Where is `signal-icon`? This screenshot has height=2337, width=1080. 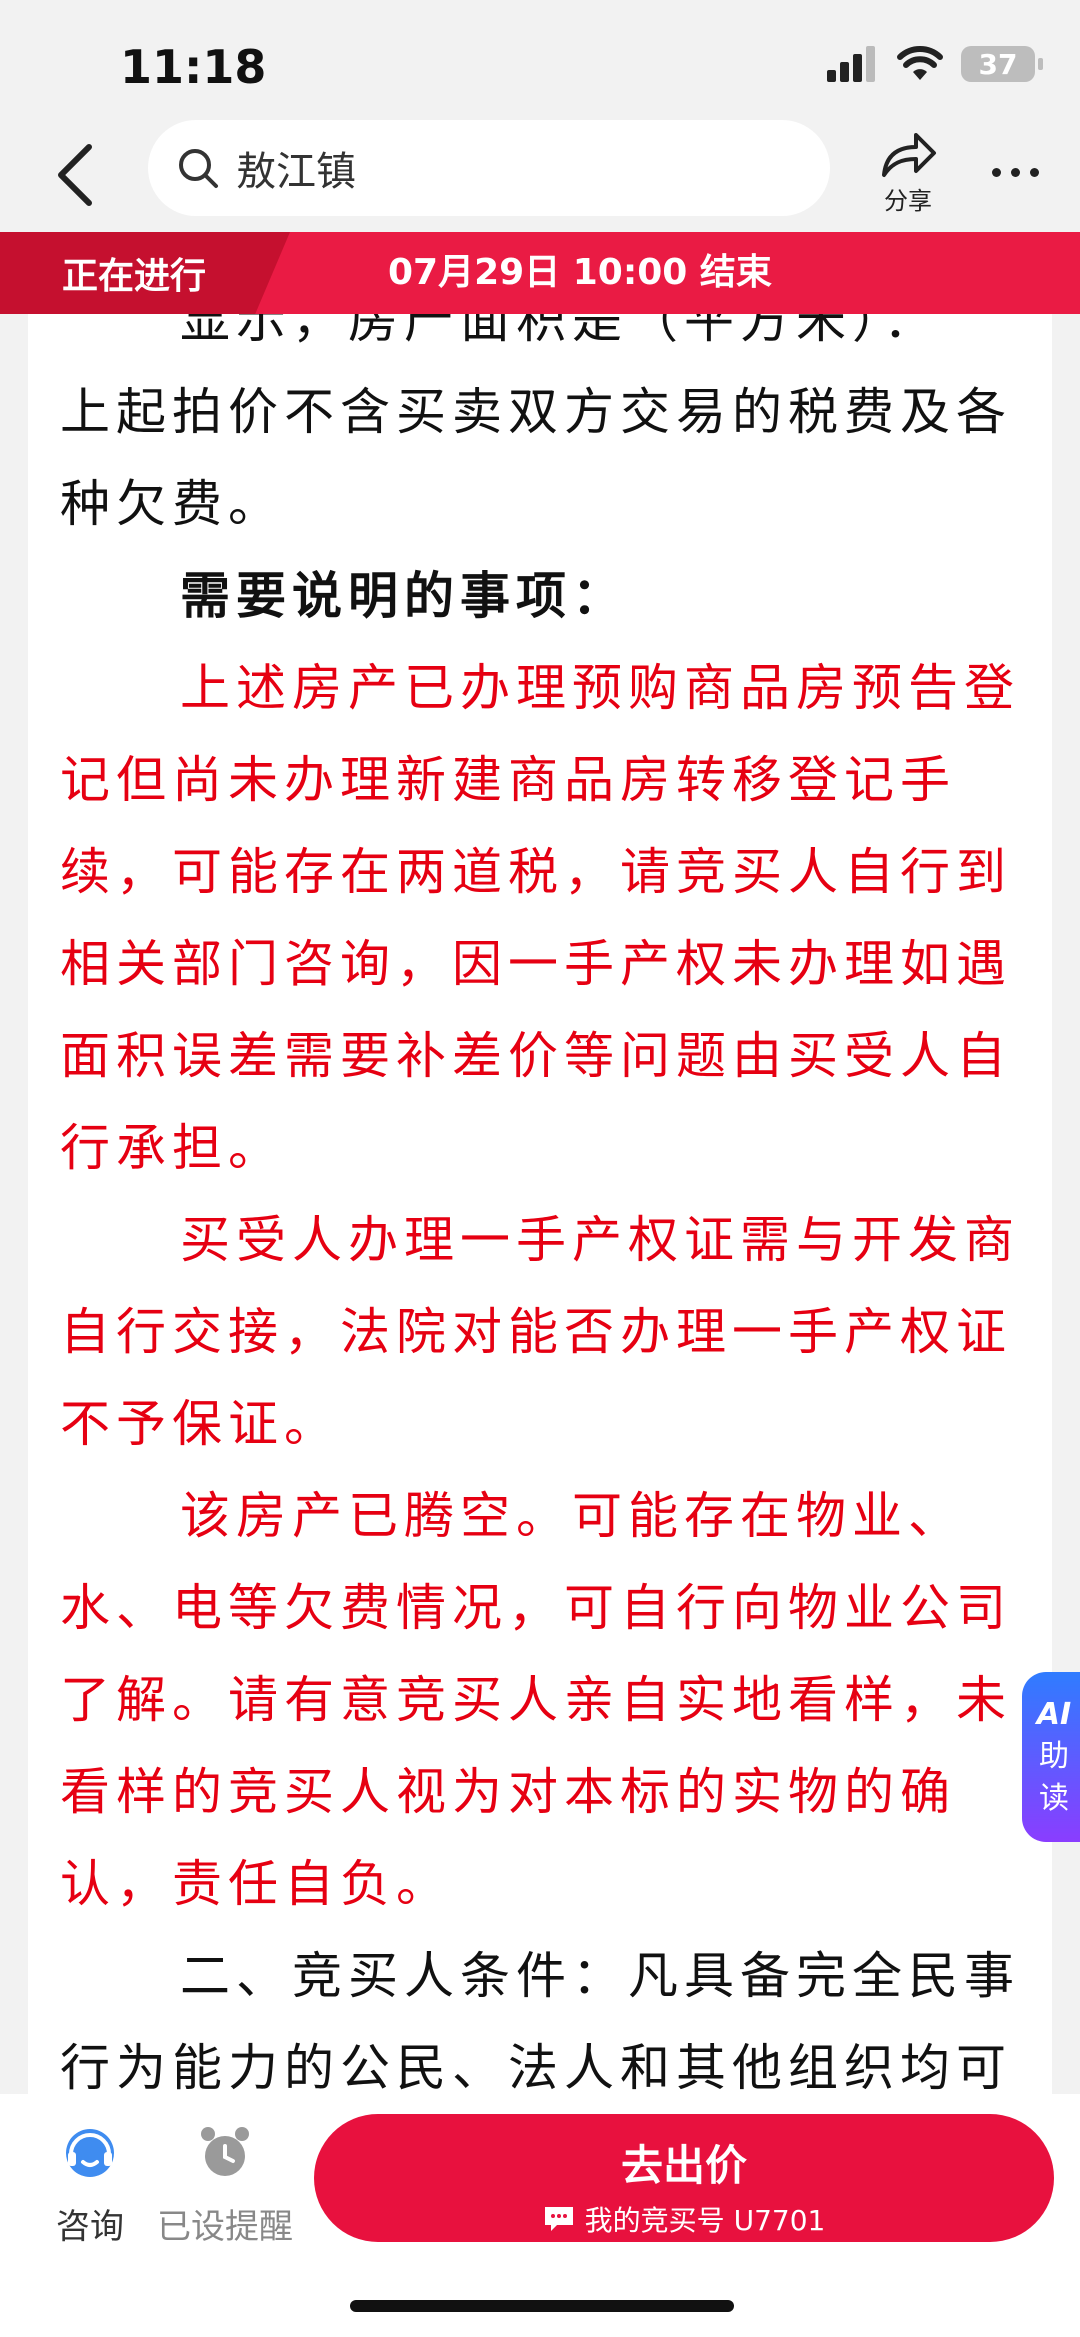 signal-icon is located at coordinates (851, 64).